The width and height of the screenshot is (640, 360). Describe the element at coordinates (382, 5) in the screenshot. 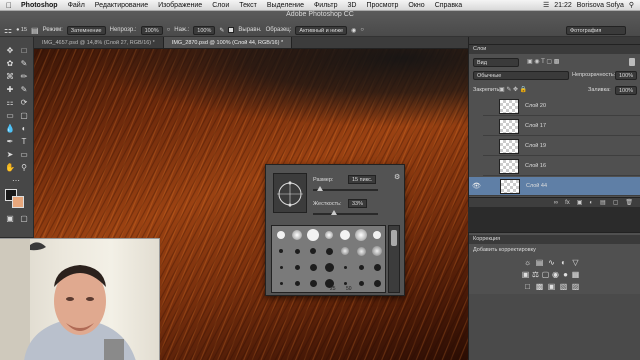

I see `menu-view: Просмотр` at that location.